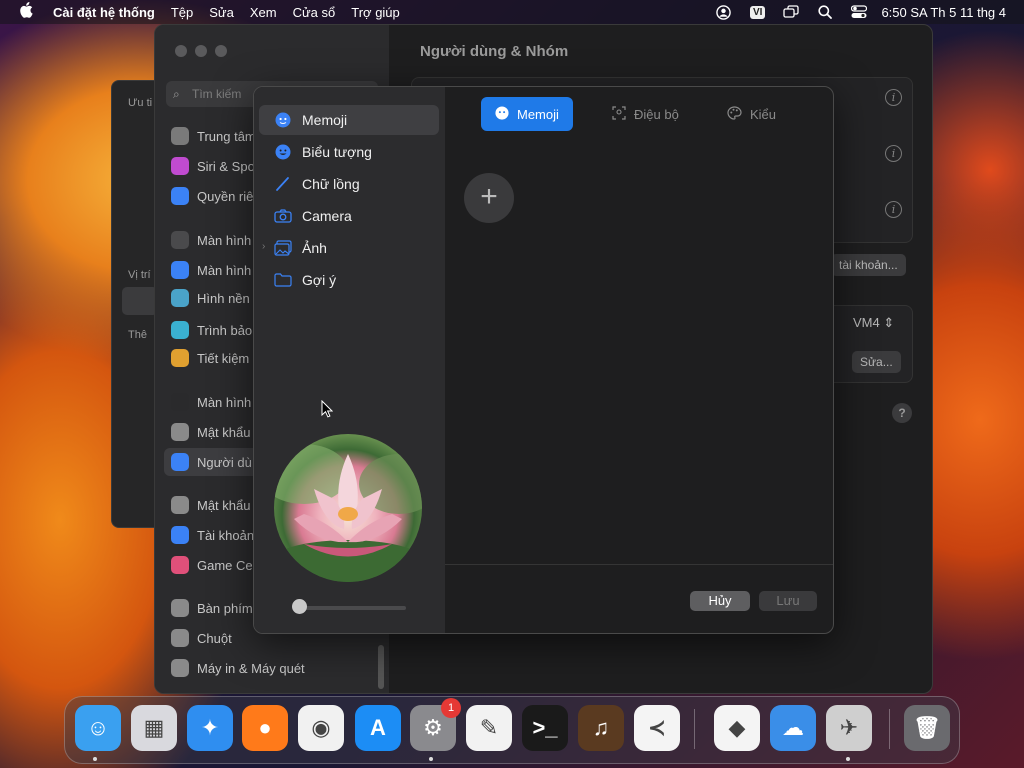  I want to click on sidebar-item: Máy in & Máy quét, so click(238, 668).